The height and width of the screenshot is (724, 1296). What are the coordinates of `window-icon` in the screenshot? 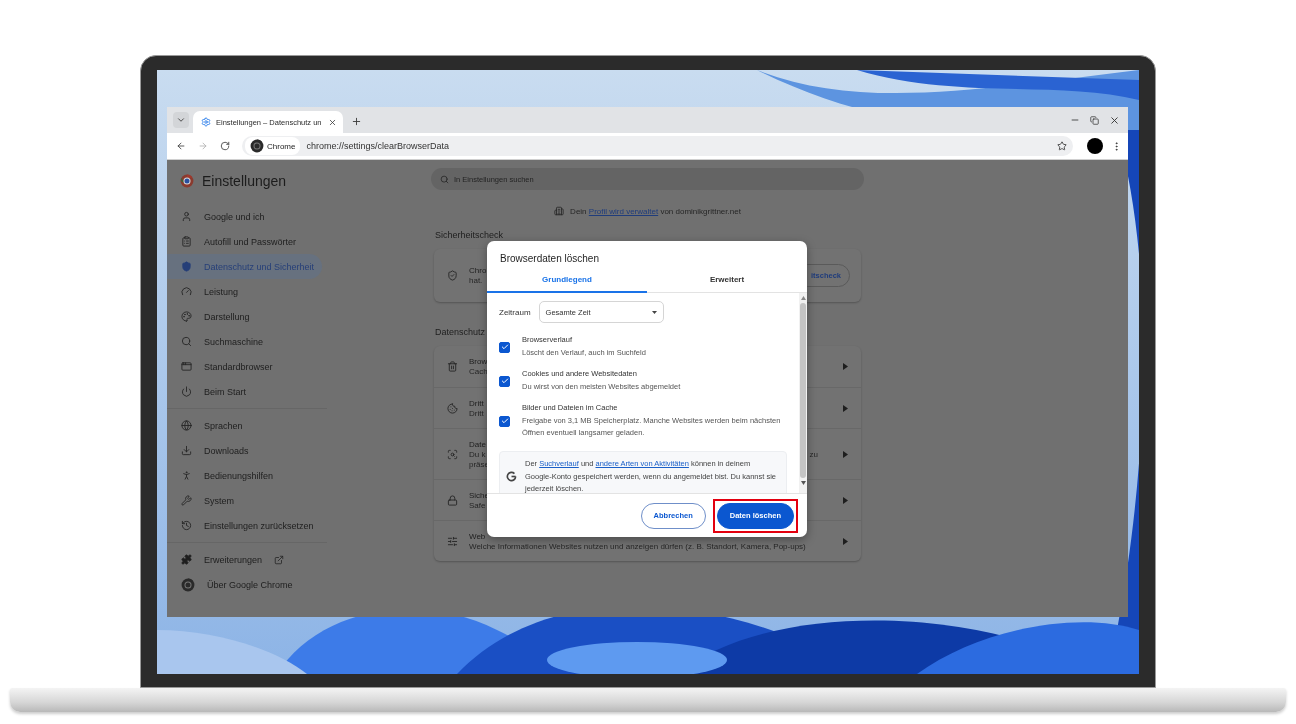 It's located at (186, 366).